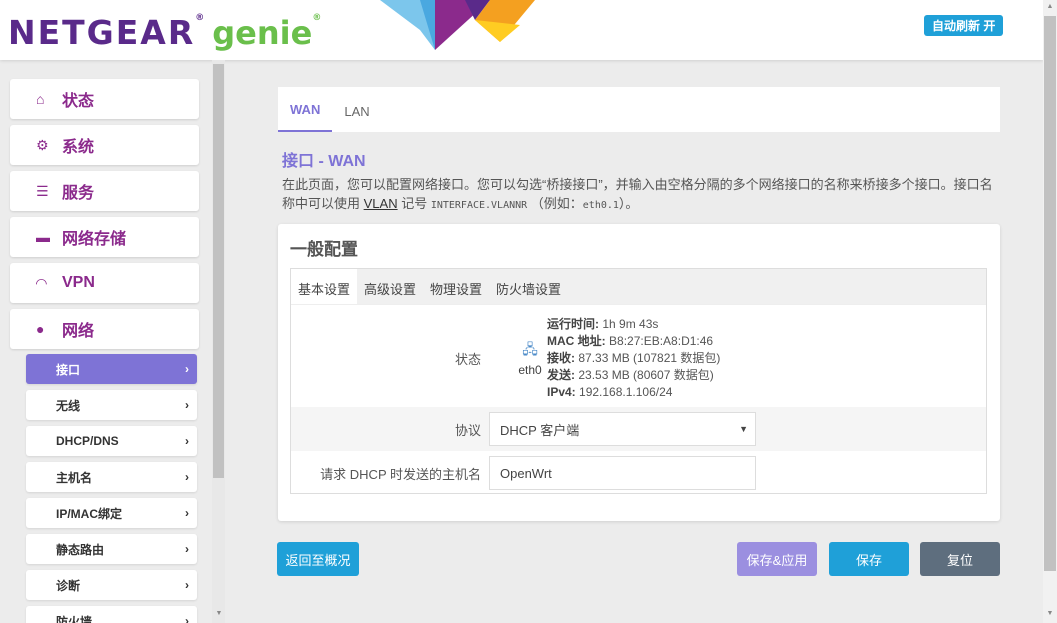 The height and width of the screenshot is (623, 1057). Describe the element at coordinates (467, 430) in the screenshot. I see `protocol-label: 协议` at that location.